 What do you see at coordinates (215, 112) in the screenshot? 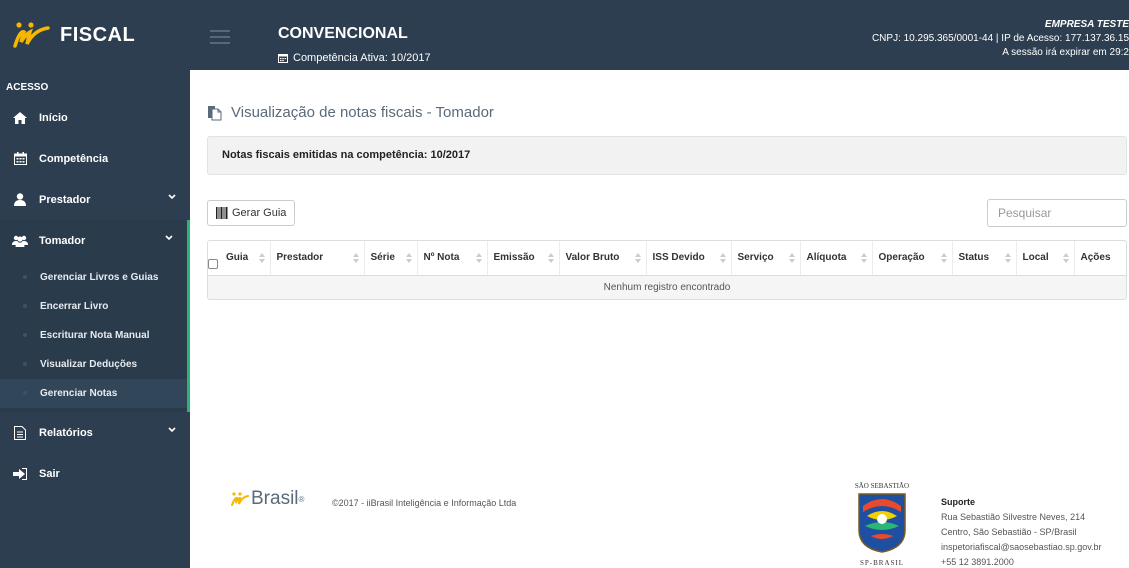
I see `copy-document-icon` at bounding box center [215, 112].